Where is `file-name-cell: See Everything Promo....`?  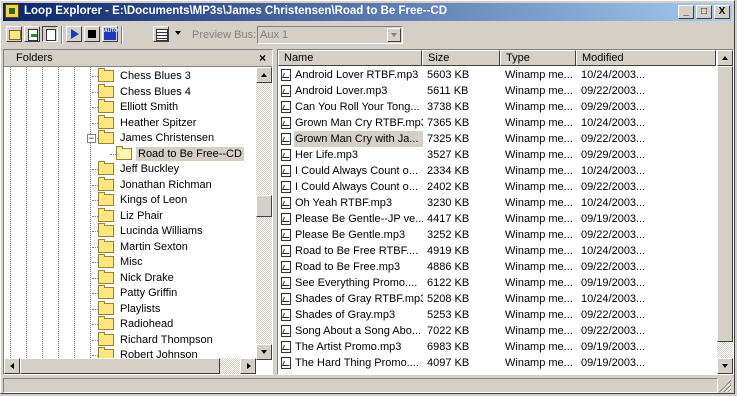
file-name-cell: See Everything Promo.... is located at coordinates (356, 283).